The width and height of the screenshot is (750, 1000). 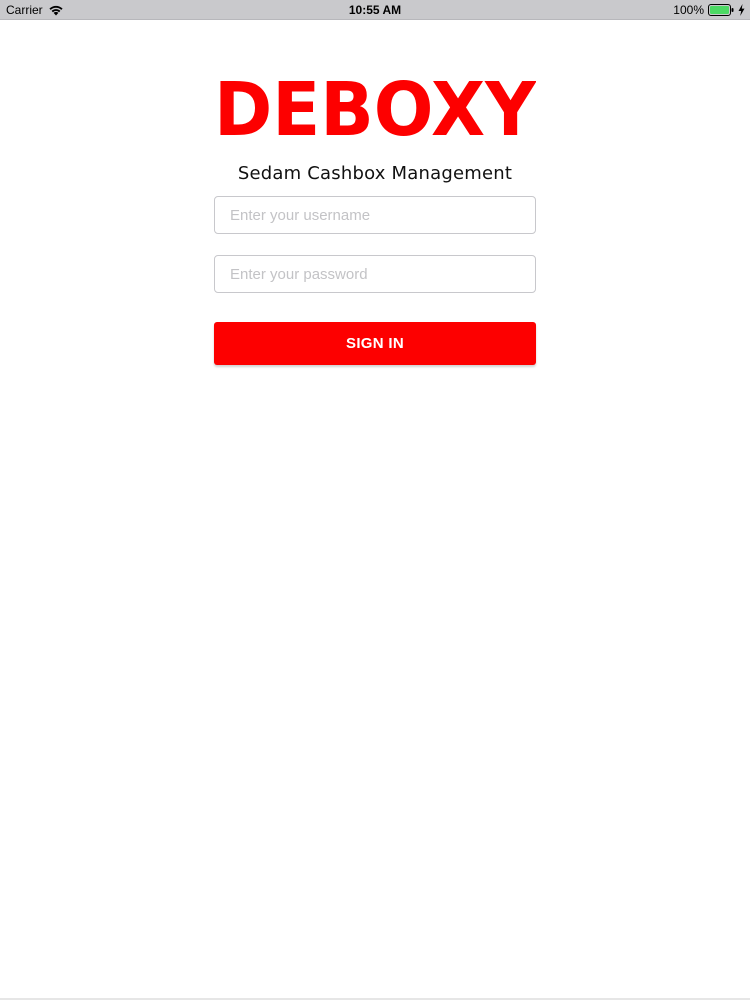 I want to click on battery-icon, so click(x=721, y=10).